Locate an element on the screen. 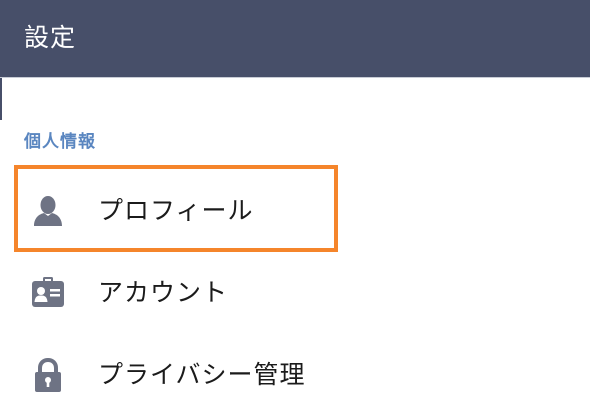 The width and height of the screenshot is (590, 420). section-header-personal-info: 個人情報 is located at coordinates (60, 142).